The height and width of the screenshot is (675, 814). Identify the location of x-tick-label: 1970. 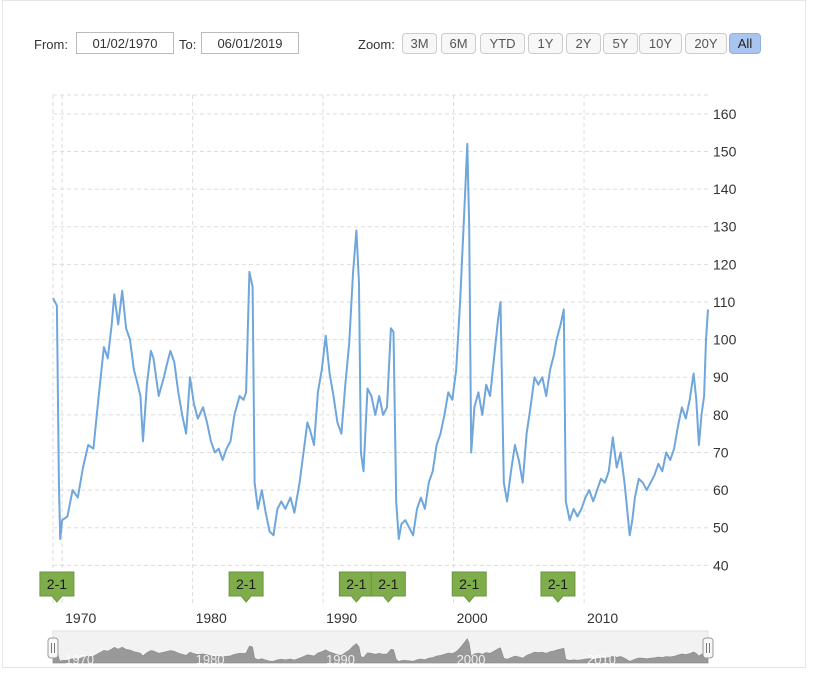
(80, 618).